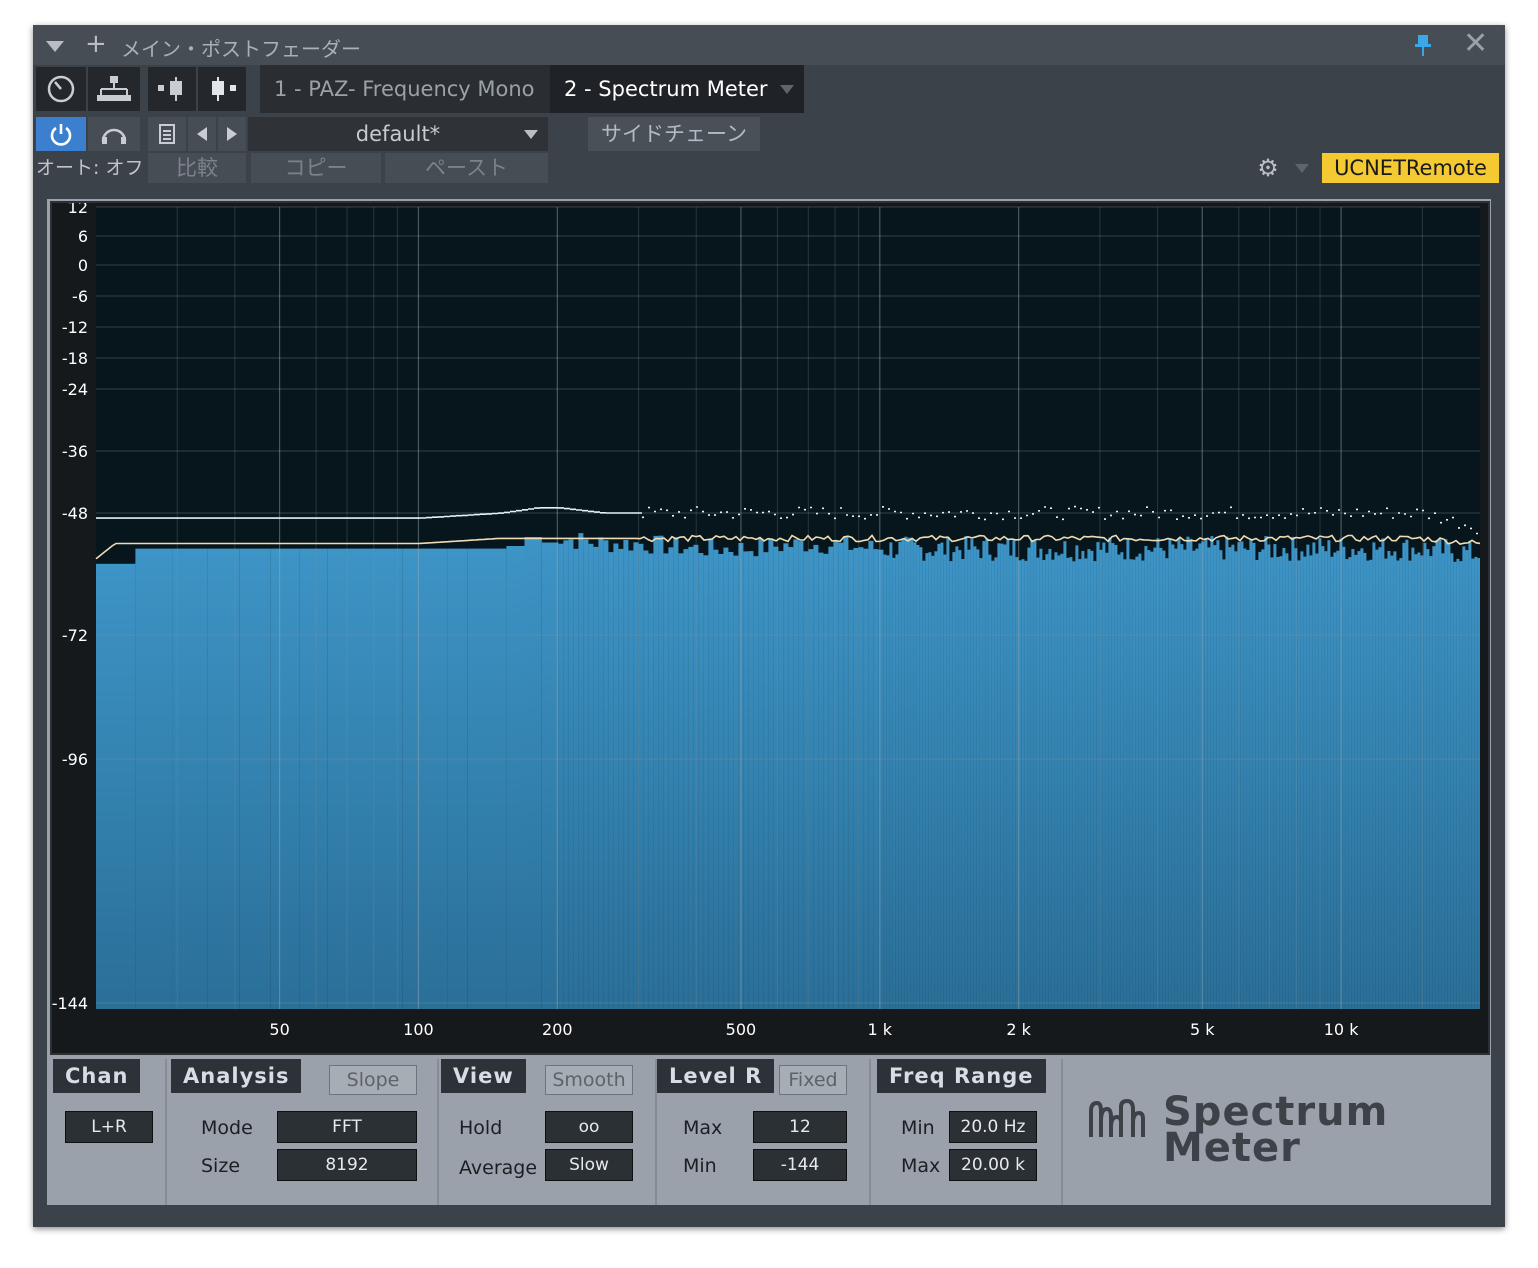 The image size is (1538, 1268). Describe the element at coordinates (1117, 1117) in the screenshot. I see `presonus-logo-icon` at that location.